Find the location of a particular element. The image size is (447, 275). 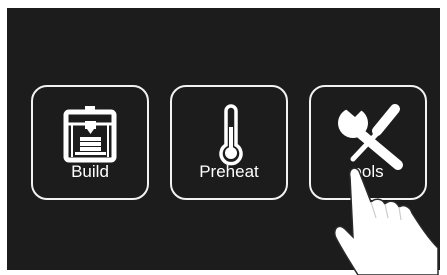

build-label: Build is located at coordinates (90, 171).